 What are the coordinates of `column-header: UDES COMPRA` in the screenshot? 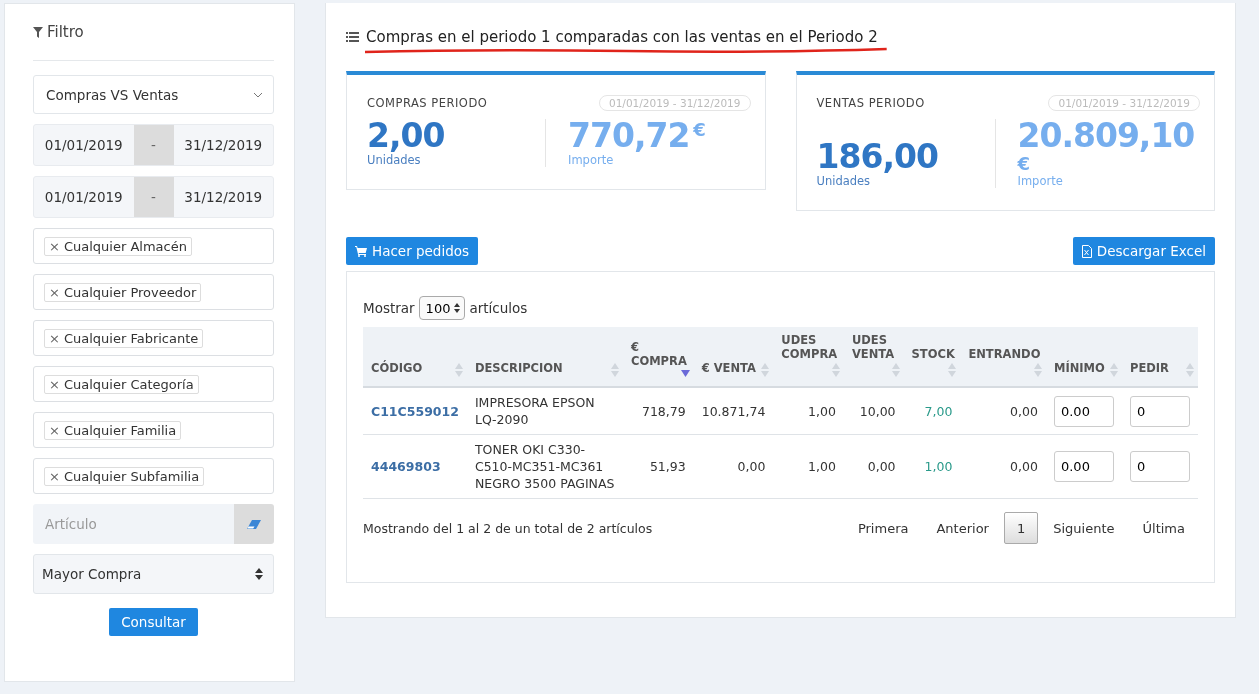 It's located at (808, 357).